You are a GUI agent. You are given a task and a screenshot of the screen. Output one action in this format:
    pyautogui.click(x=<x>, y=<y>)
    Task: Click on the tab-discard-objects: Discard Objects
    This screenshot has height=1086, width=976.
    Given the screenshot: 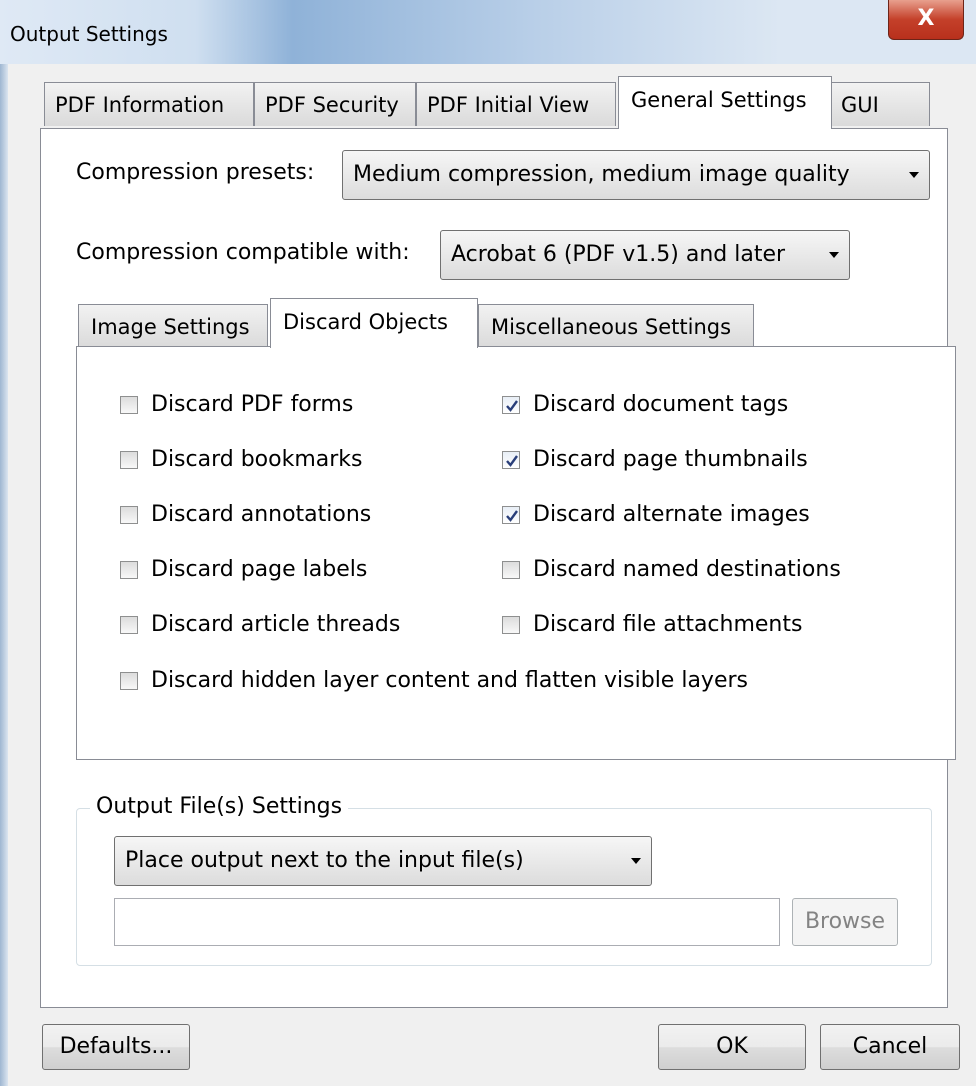 What is the action you would take?
    pyautogui.click(x=374, y=323)
    